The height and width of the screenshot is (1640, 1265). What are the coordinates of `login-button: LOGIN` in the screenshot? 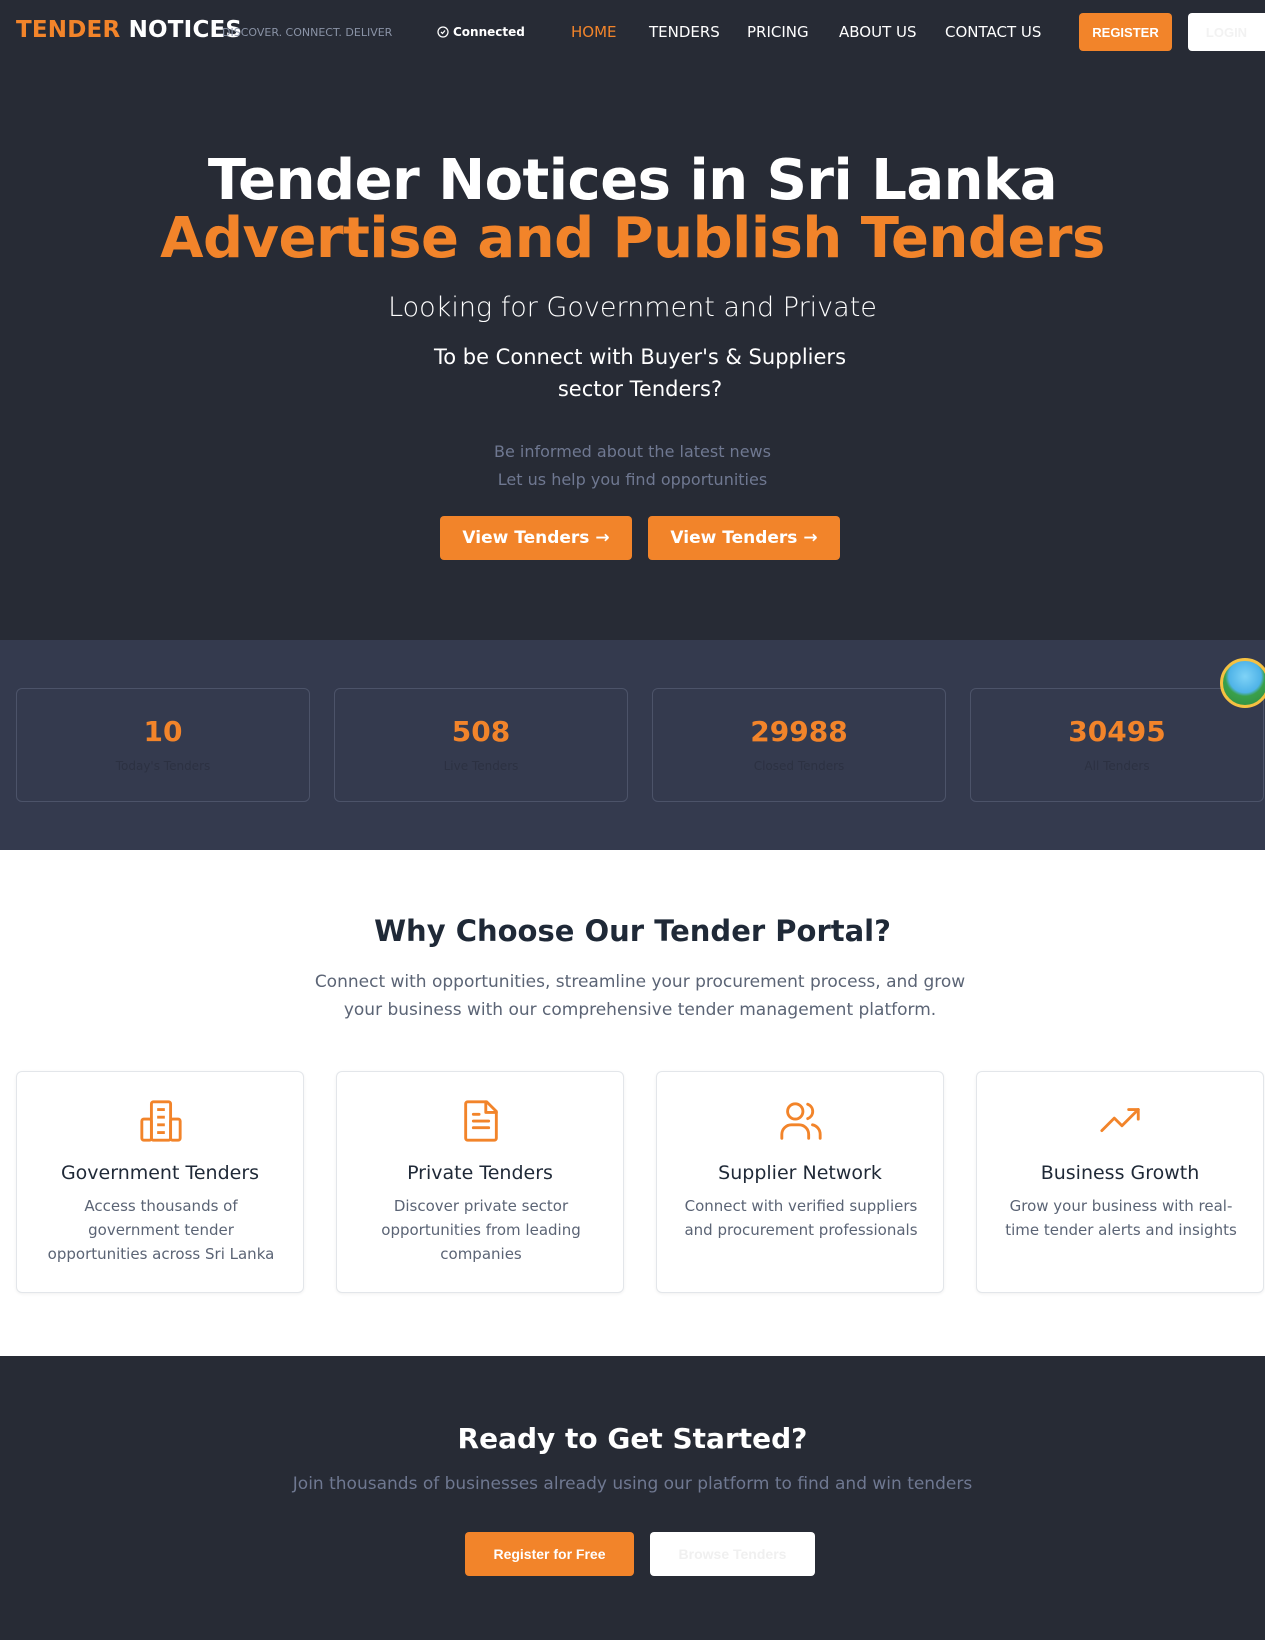 It's located at (1226, 32).